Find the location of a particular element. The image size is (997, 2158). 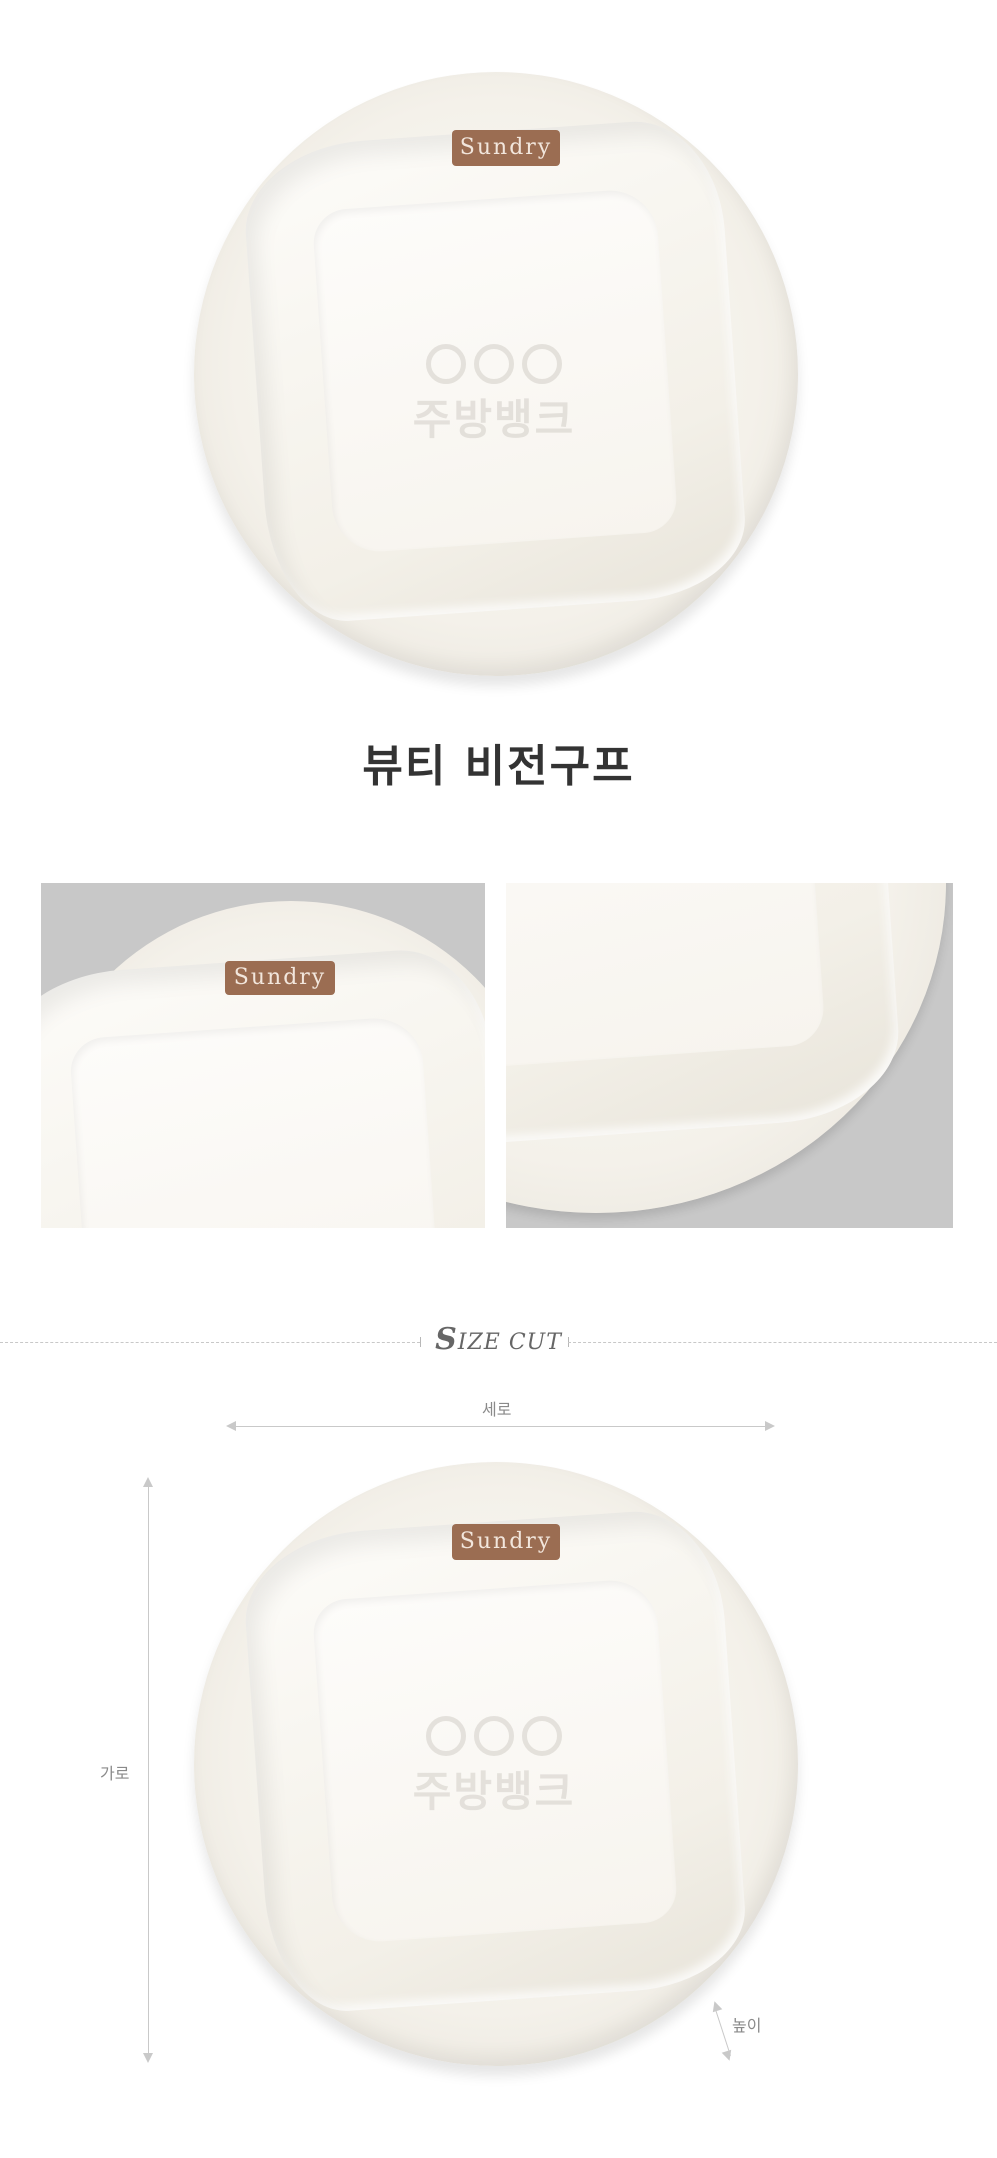

detail-photo-left: Sundry is located at coordinates (263, 1055).